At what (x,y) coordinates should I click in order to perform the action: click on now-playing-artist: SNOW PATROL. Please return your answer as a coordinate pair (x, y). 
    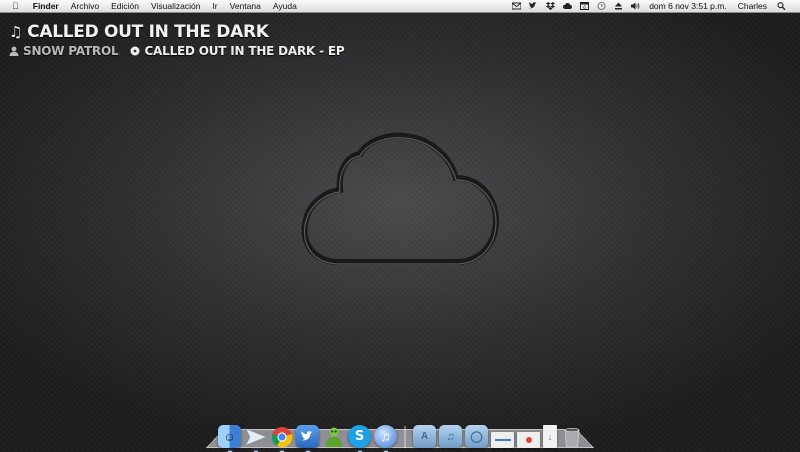
    Looking at the image, I should click on (71, 51).